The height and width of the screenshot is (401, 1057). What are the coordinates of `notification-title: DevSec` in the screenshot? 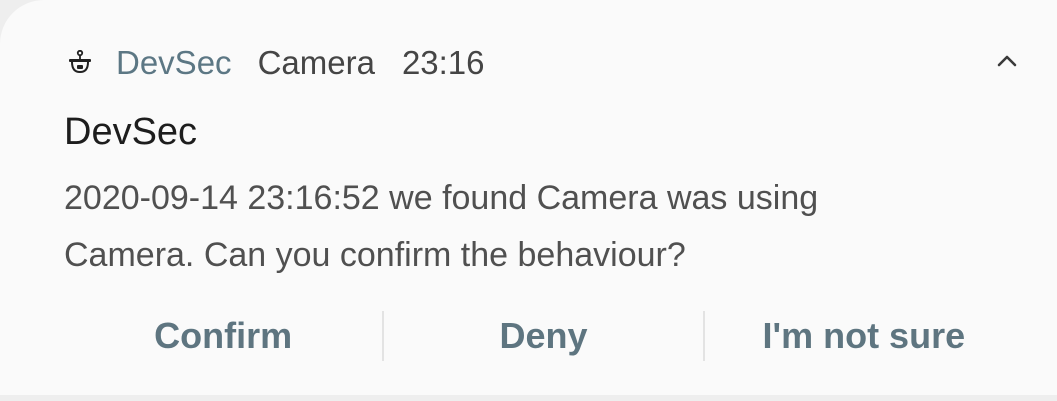 It's located at (131, 132).